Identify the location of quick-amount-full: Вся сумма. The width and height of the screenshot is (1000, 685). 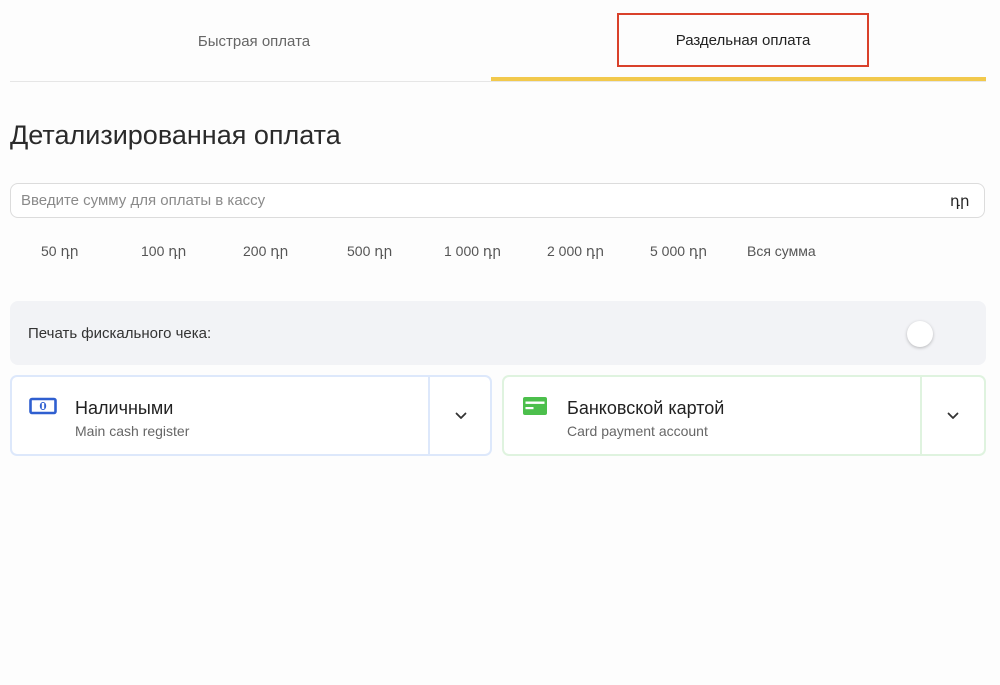
(781, 251).